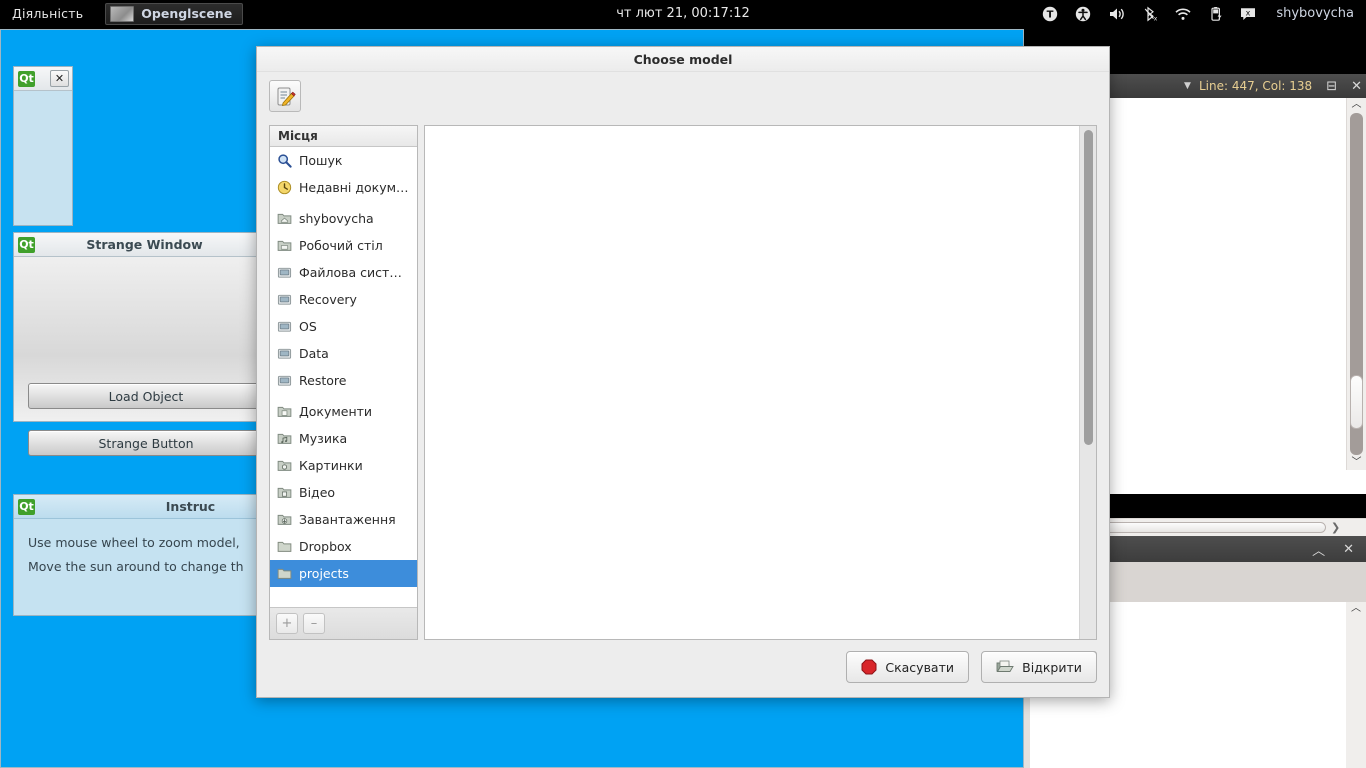  What do you see at coordinates (325, 546) in the screenshot?
I see `place-item-label: Dropbox` at bounding box center [325, 546].